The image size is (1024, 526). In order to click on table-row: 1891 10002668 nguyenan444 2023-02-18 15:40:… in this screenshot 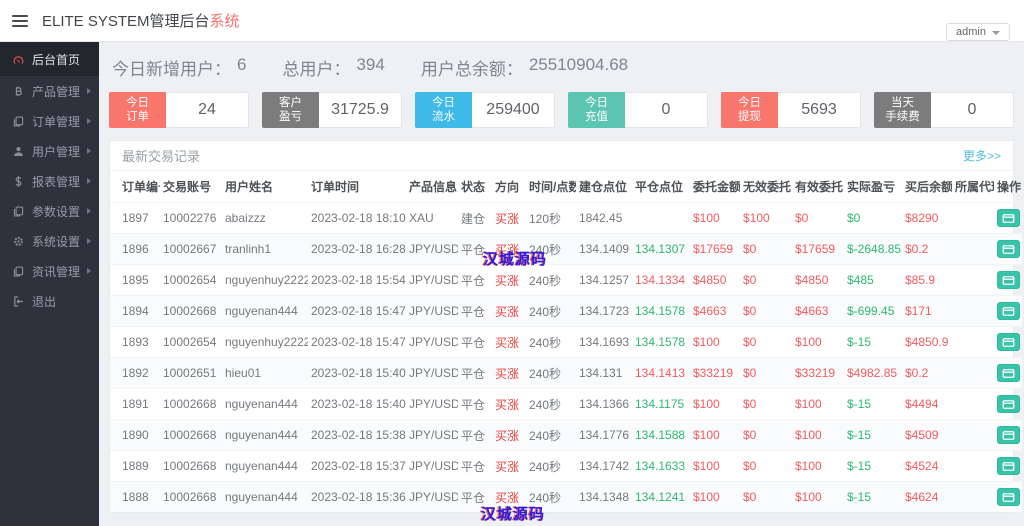, I will do `click(566, 404)`.